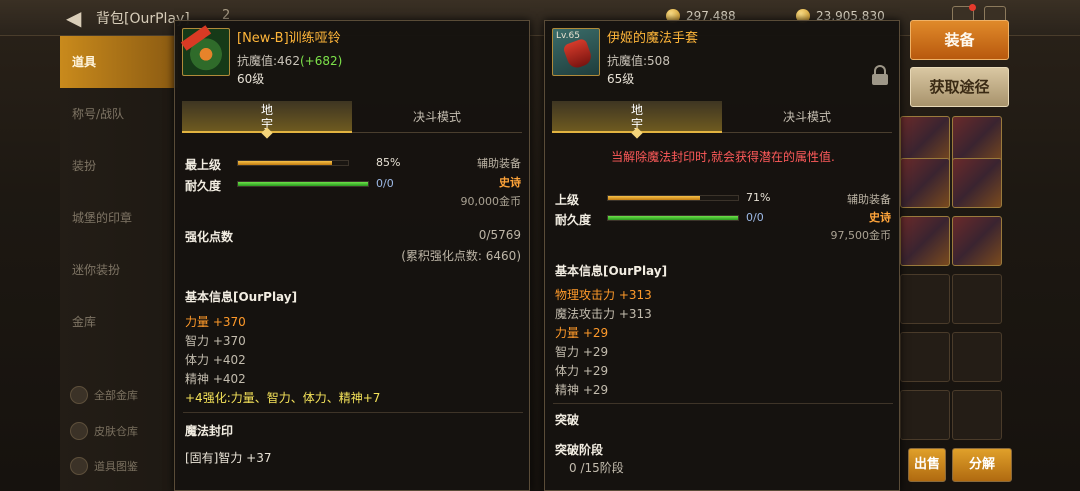 The image size is (1080, 491). What do you see at coordinates (215, 379) in the screenshot?
I see `attr-line: 精神 +402` at bounding box center [215, 379].